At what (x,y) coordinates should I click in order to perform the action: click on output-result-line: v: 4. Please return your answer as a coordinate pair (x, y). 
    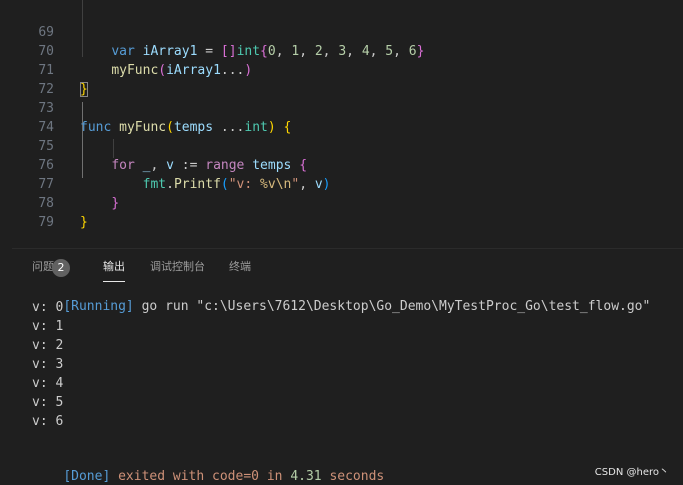
    Looking at the image, I should click on (48, 383).